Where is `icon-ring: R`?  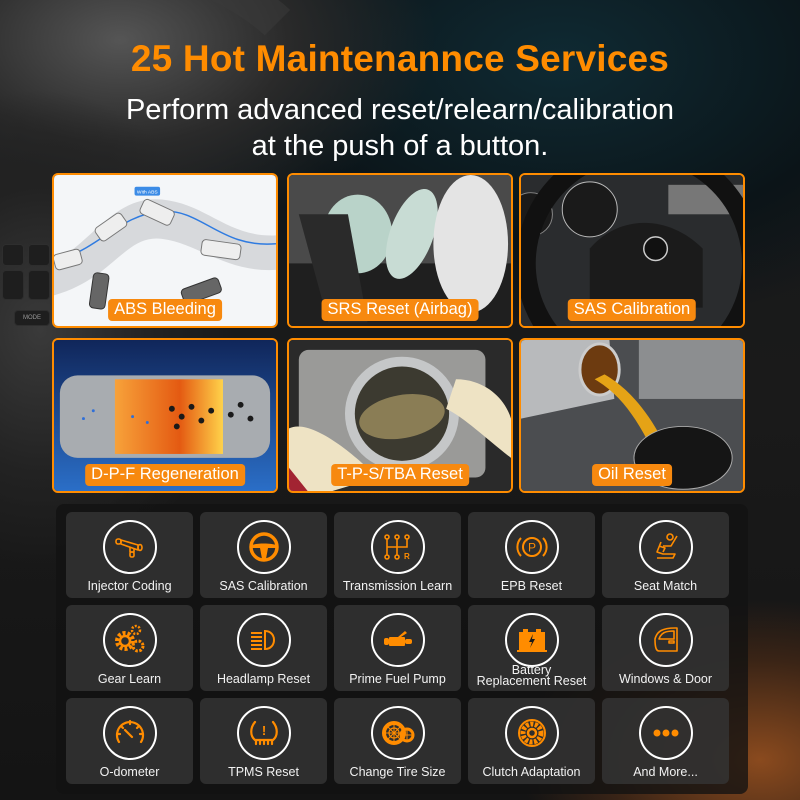
icon-ring: R is located at coordinates (397, 547).